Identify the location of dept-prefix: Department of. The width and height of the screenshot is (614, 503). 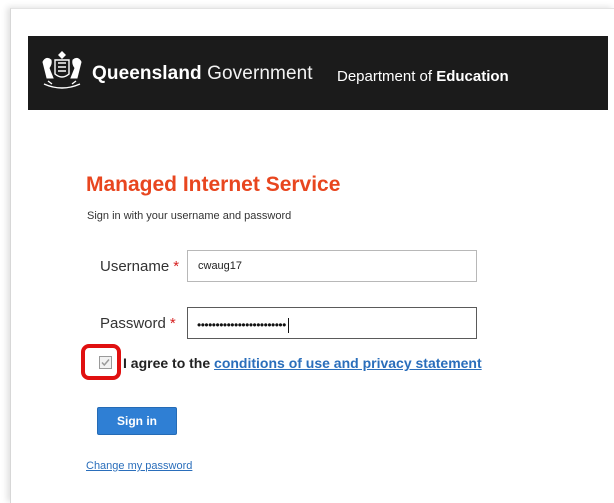
(387, 76).